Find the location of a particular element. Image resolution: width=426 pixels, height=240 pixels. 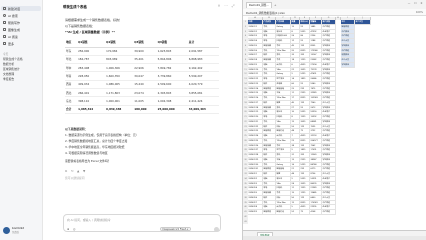

table-cell: 1,623,803 is located at coordinates (172, 51).